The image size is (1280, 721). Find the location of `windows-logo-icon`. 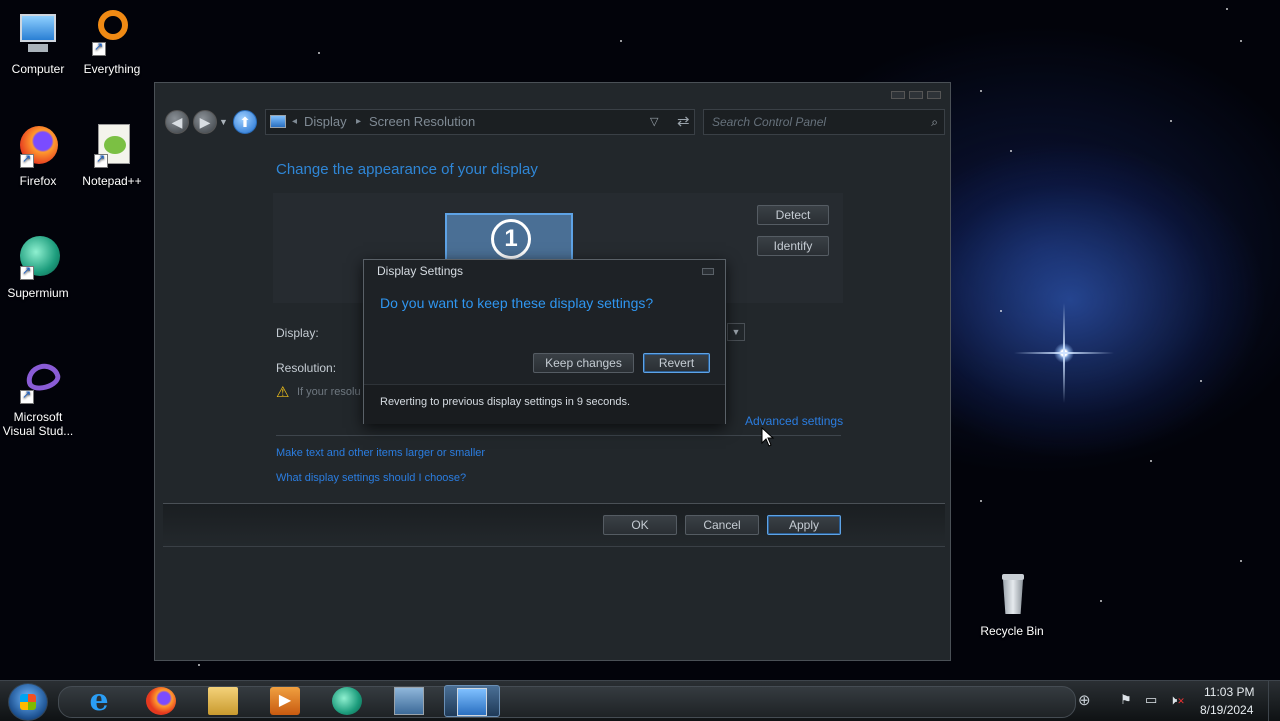

windows-logo-icon is located at coordinates (28, 702).